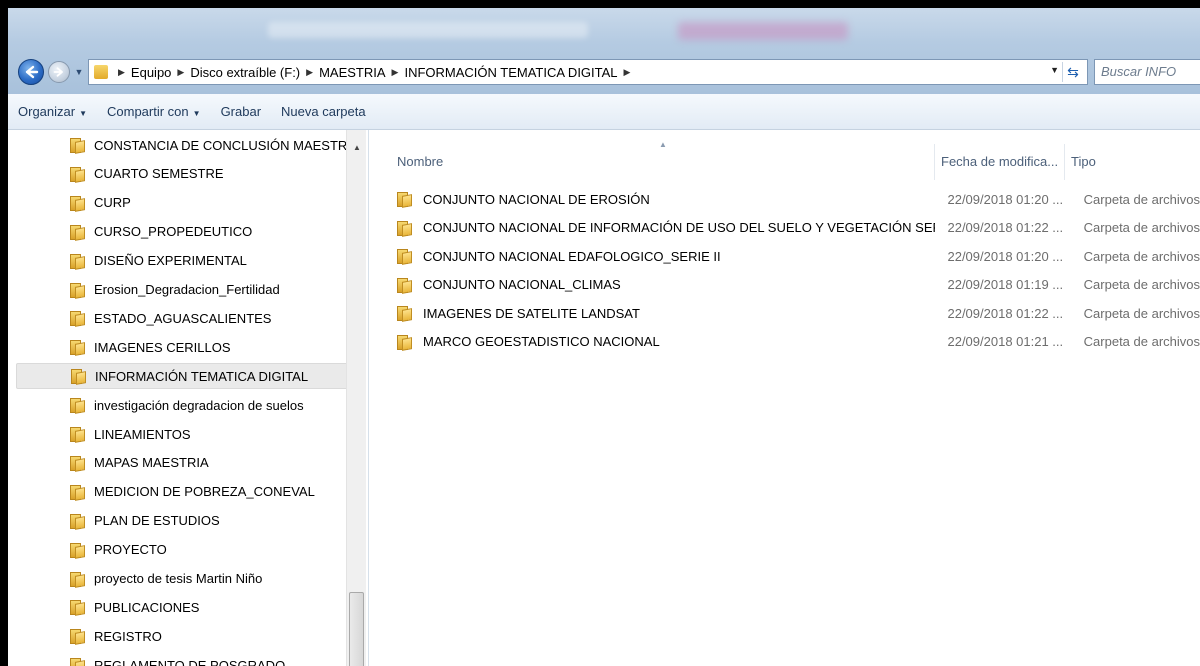 This screenshot has width=1200, height=666. I want to click on back-arrow-icon, so click(32, 72).